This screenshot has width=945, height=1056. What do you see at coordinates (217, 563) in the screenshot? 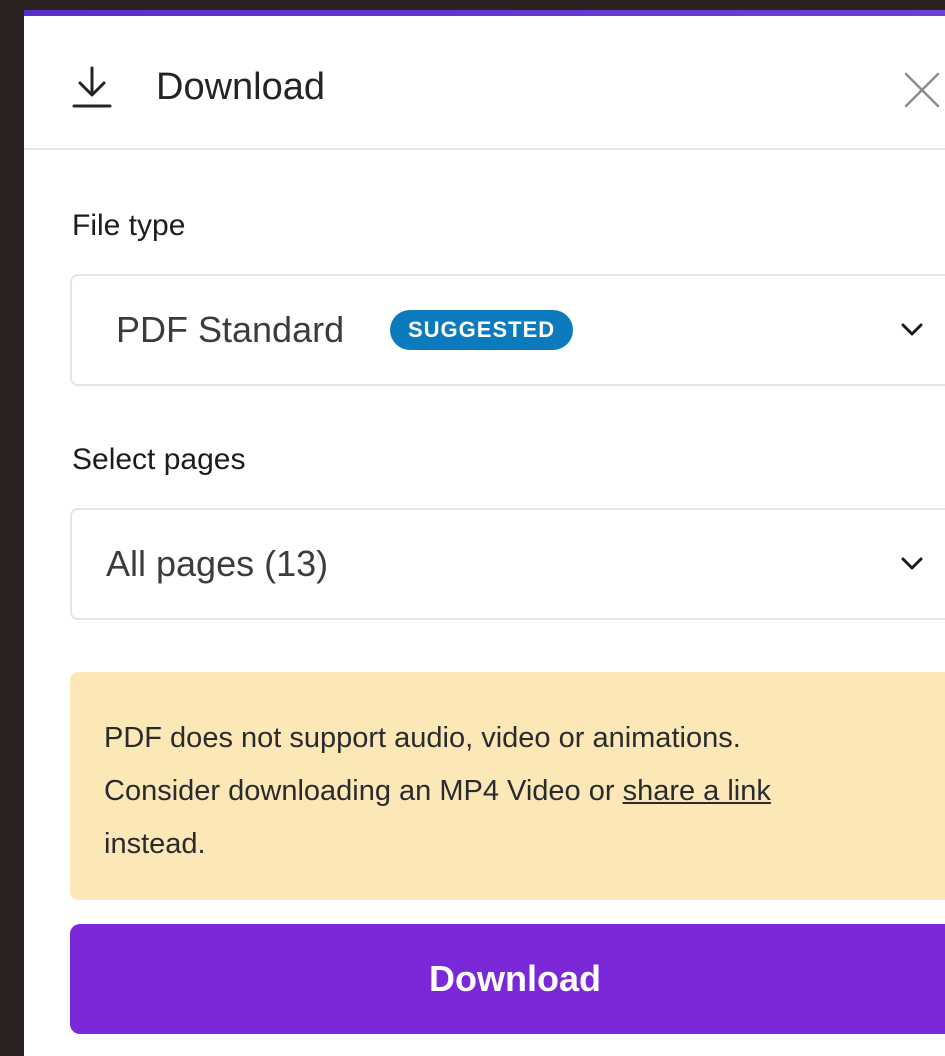
I see `pages-value: All pages (13)` at bounding box center [217, 563].